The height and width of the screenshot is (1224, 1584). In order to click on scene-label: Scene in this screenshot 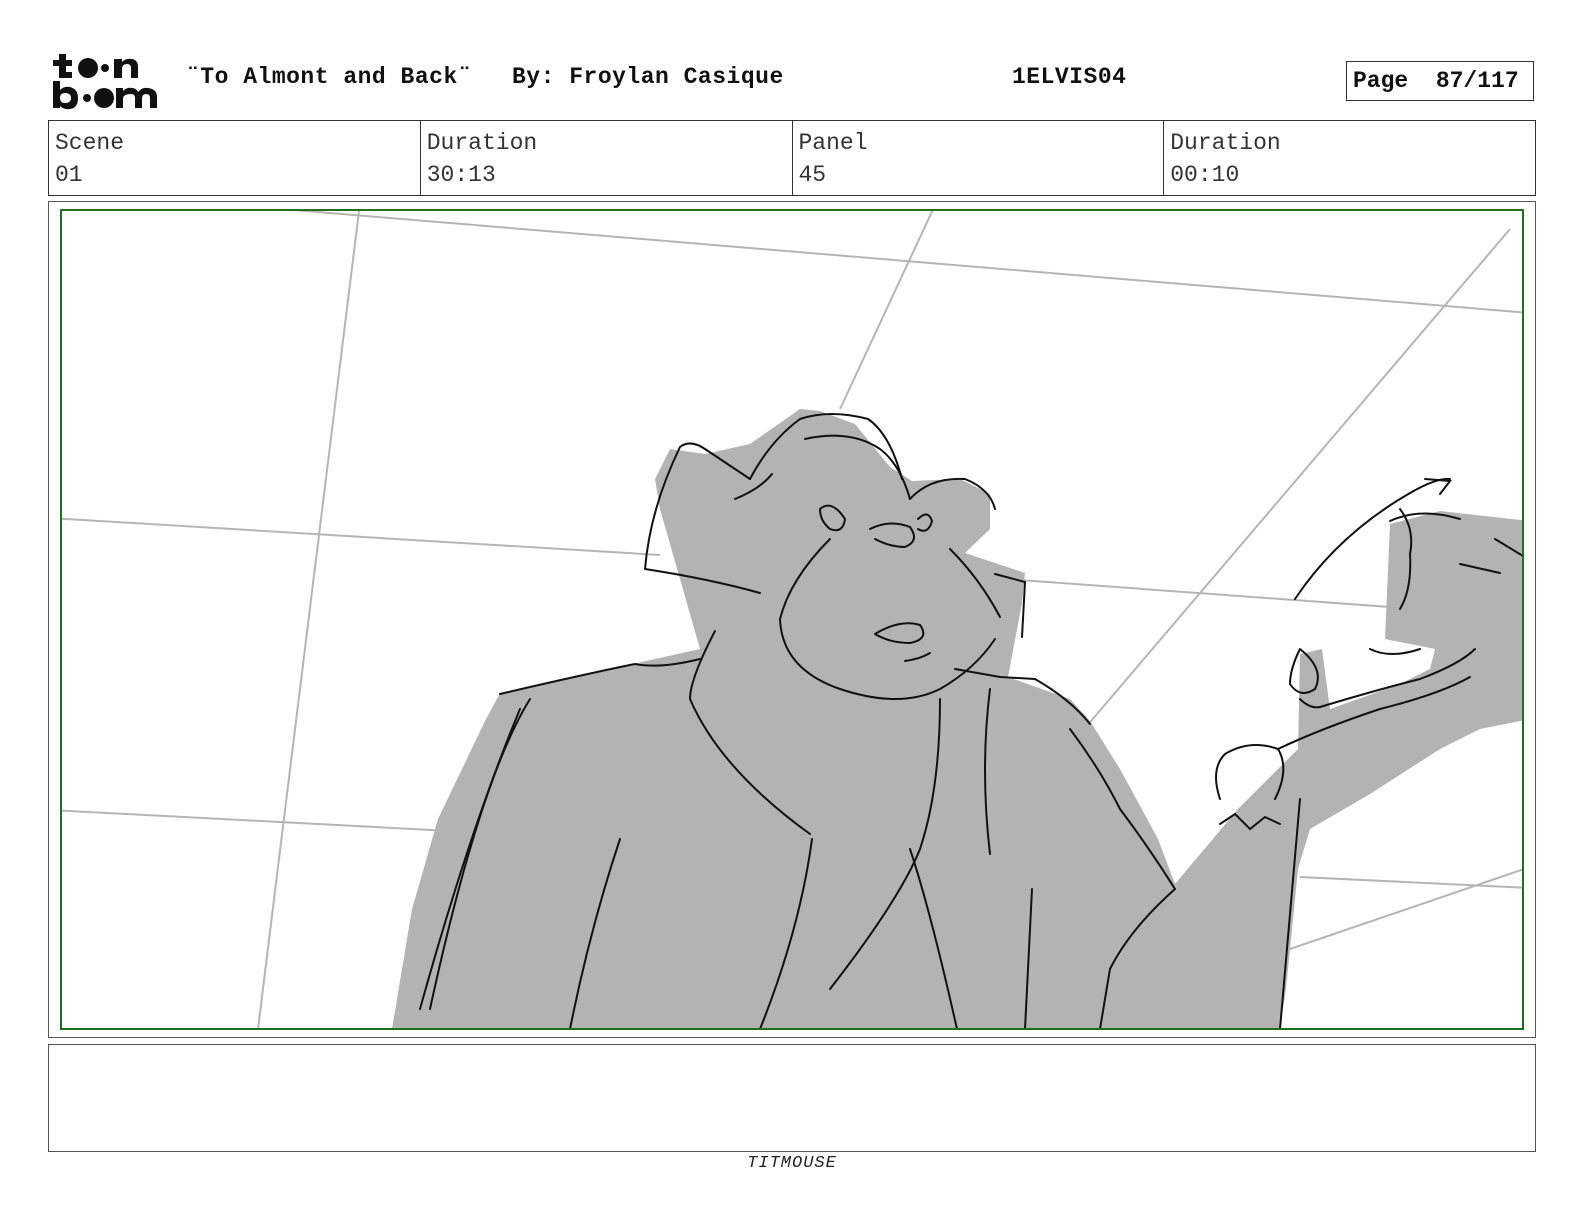, I will do `click(90, 143)`.